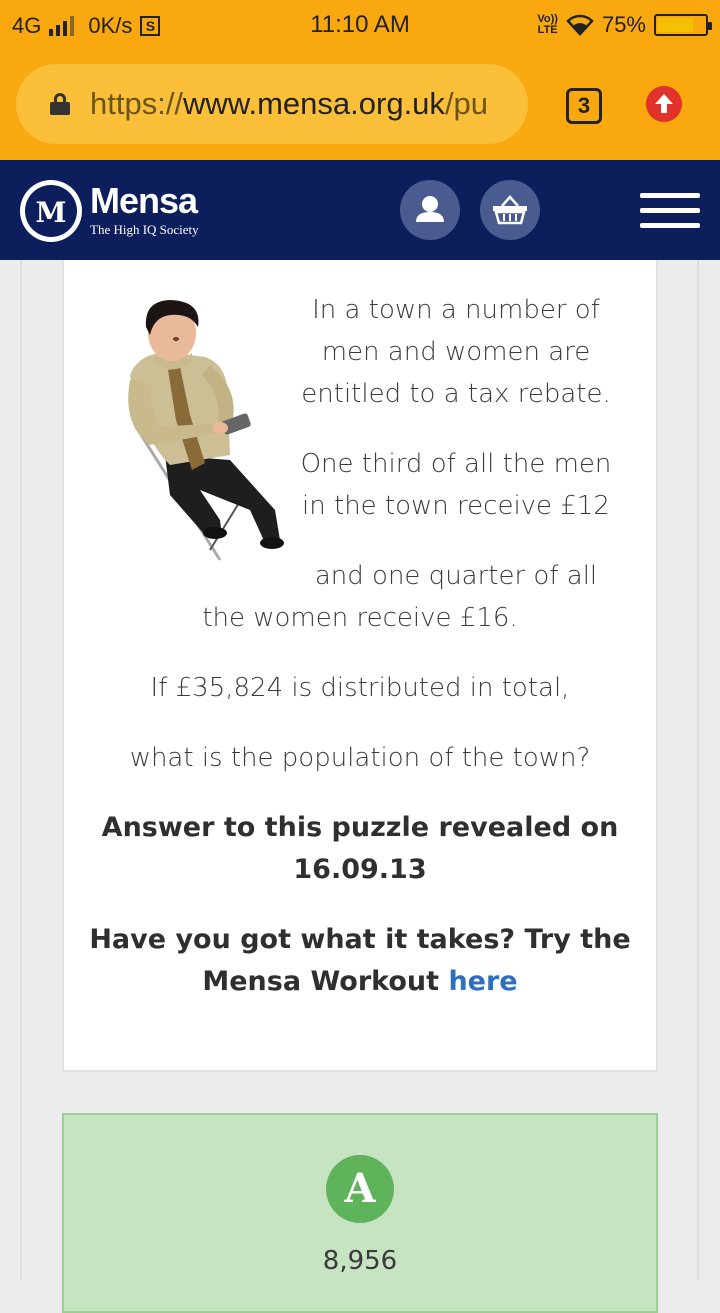  What do you see at coordinates (675, 25) in the screenshot?
I see `battery-fill` at bounding box center [675, 25].